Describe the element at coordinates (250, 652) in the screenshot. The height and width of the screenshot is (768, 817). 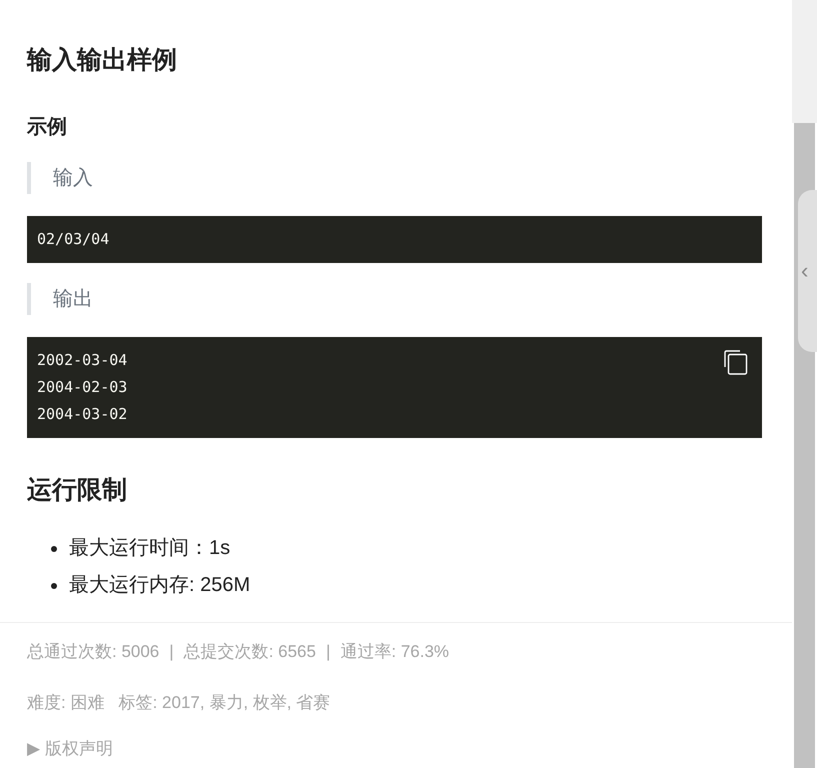
I see `stat-text: 总提交次数: 6565` at that location.